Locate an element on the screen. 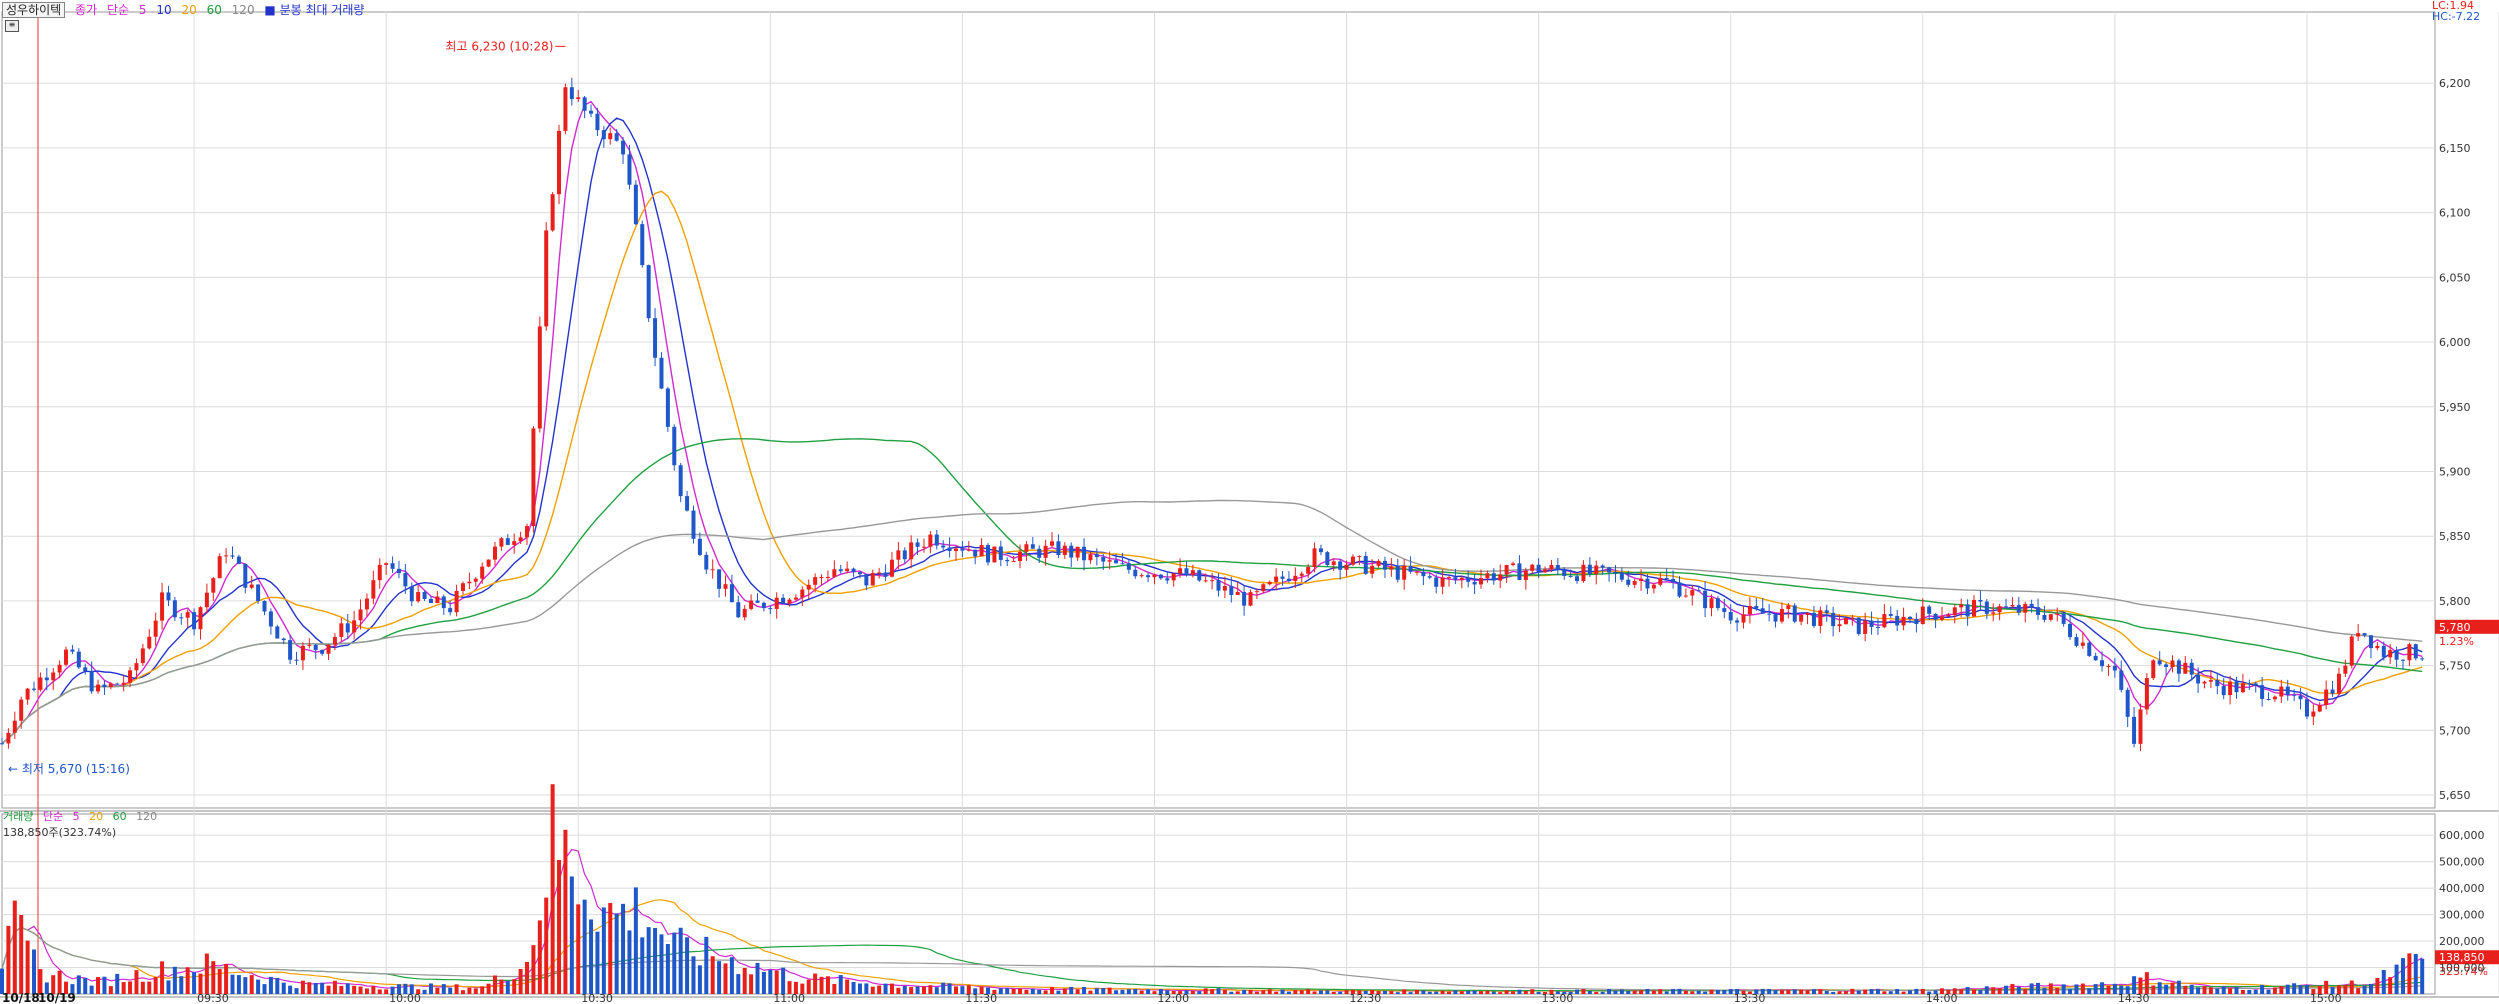  legend-ma5: 5 is located at coordinates (143, 10).